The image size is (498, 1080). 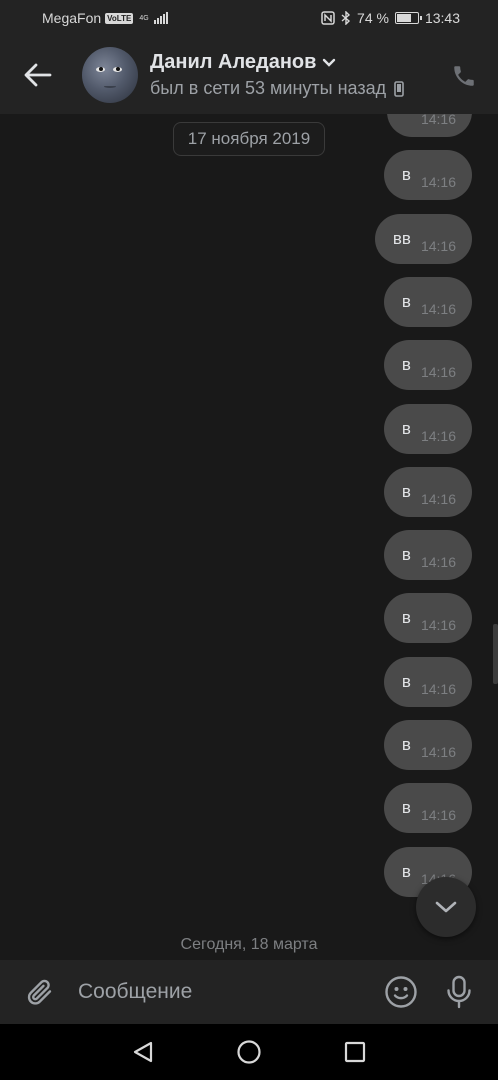 I want to click on message-bubble: · 14:16, so click(x=429, y=125).